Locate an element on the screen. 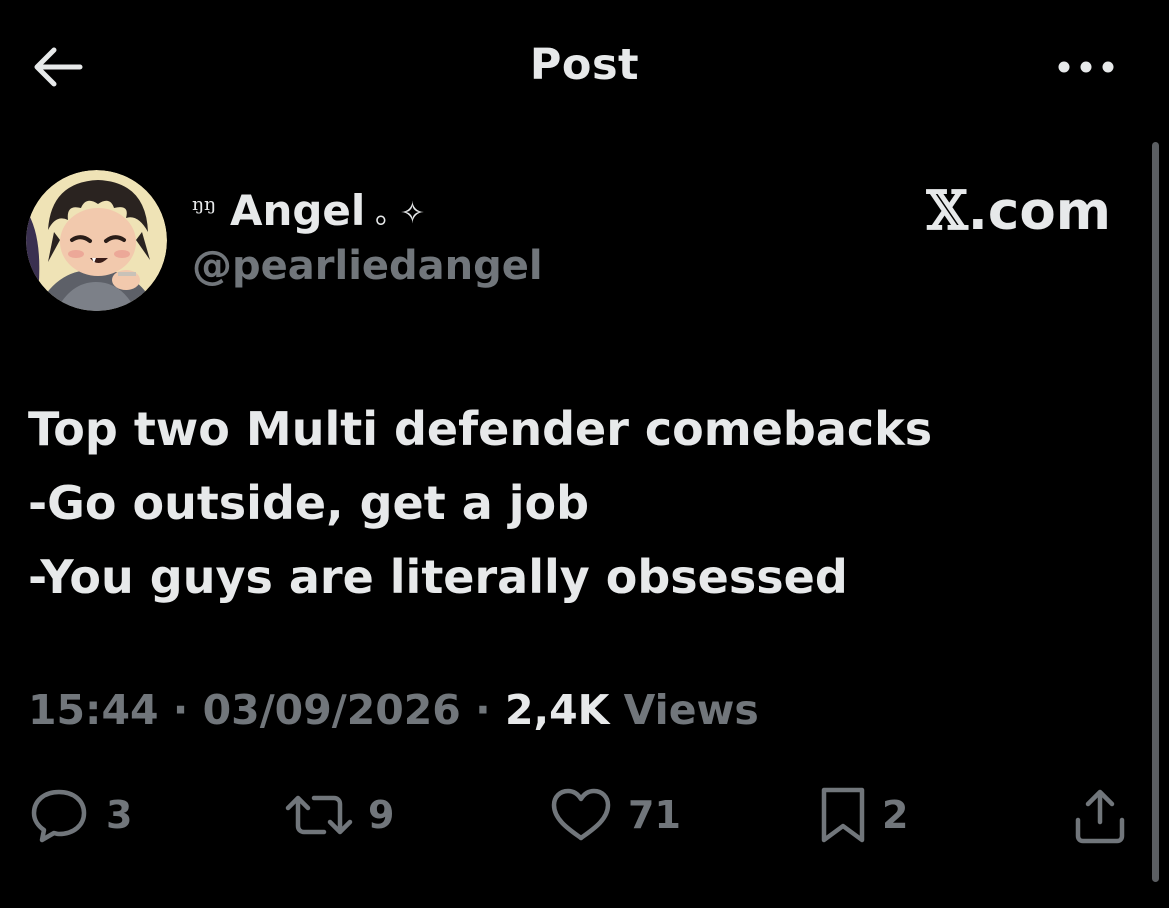 The image size is (1169, 908). post-text-line: Top two Multi defender comebacks is located at coordinates (480, 429).